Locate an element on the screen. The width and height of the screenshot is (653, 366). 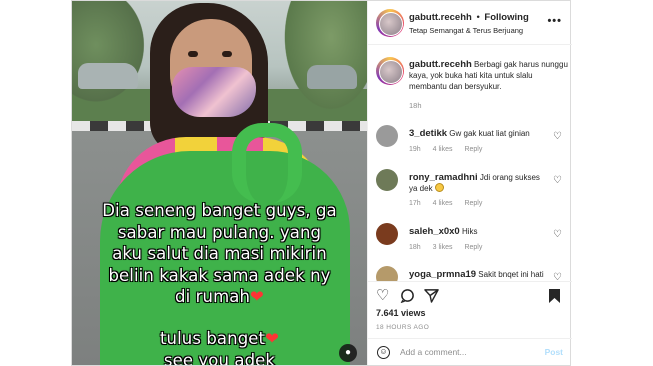
video-caption-line: sabar mau pulang. yang is located at coordinates (219, 232).